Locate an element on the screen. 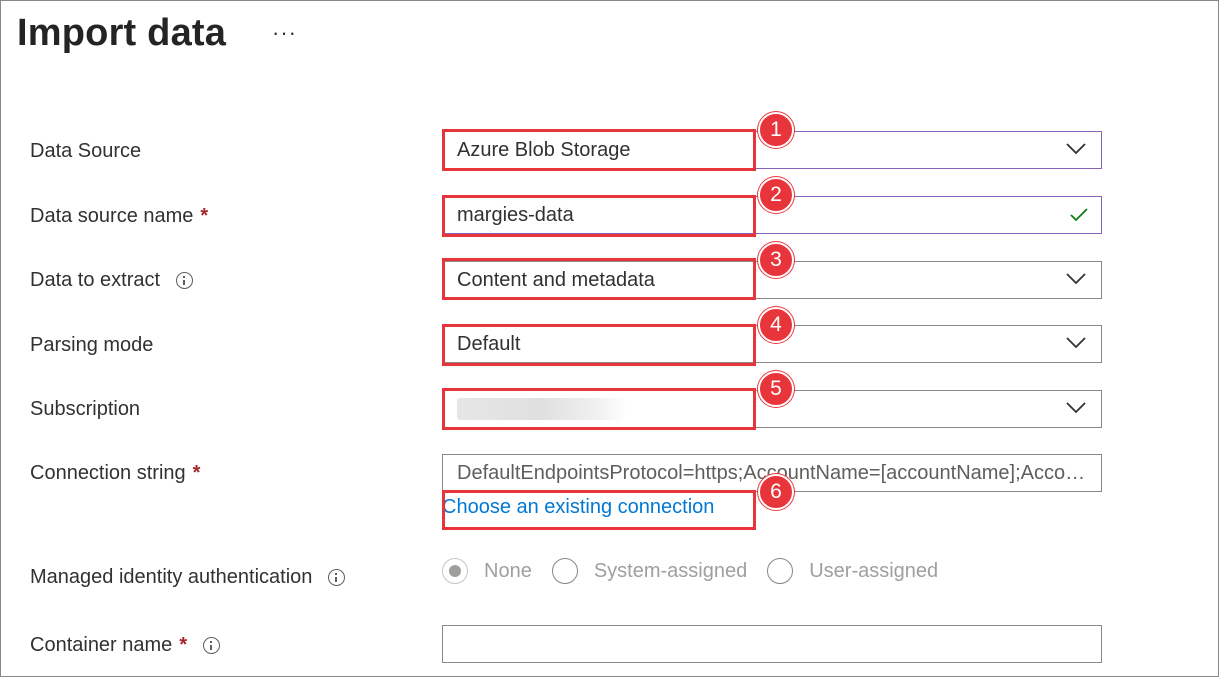 The height and width of the screenshot is (677, 1219). annotation-badge-4: 4 is located at coordinates (776, 325).